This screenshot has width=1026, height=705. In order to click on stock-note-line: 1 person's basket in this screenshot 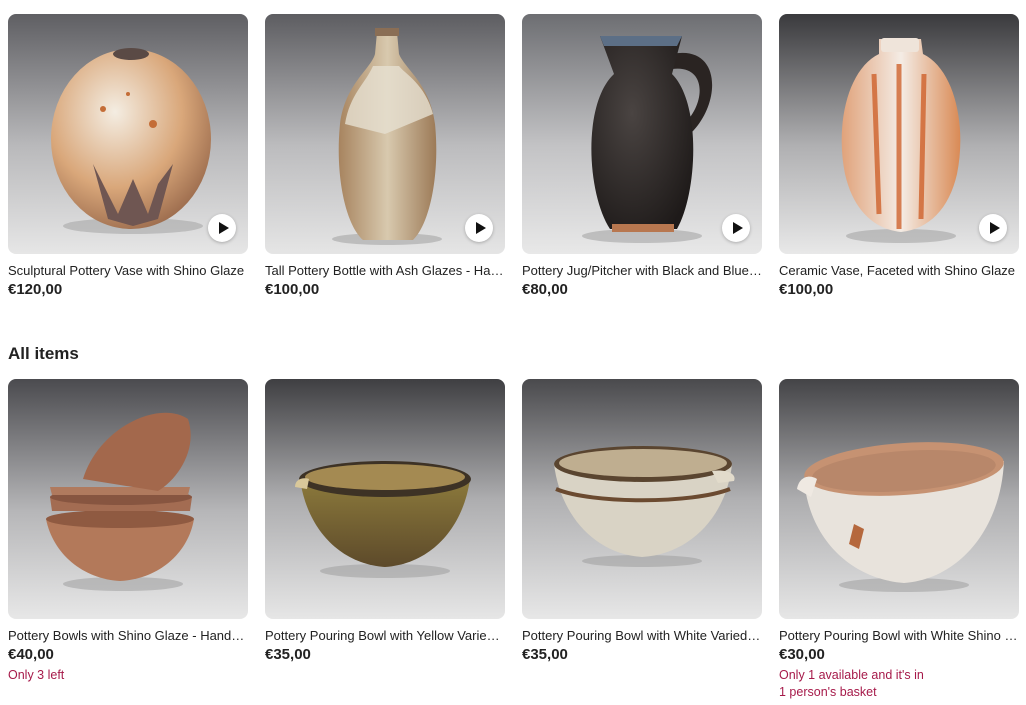, I will do `click(828, 692)`.